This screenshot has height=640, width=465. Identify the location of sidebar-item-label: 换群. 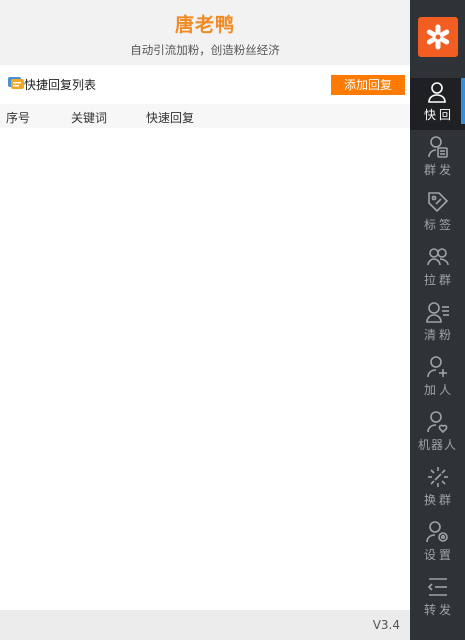
(438, 500).